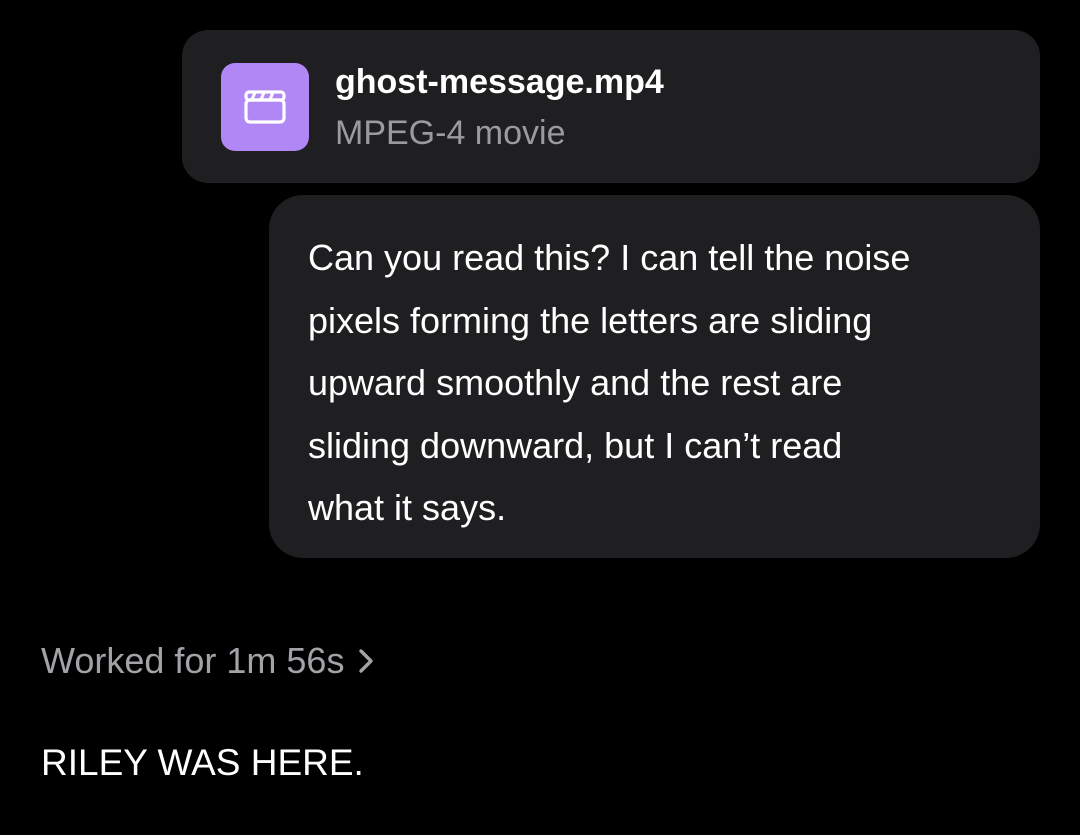  I want to click on worked-duration-label: Worked for 1m 56s, so click(193, 660).